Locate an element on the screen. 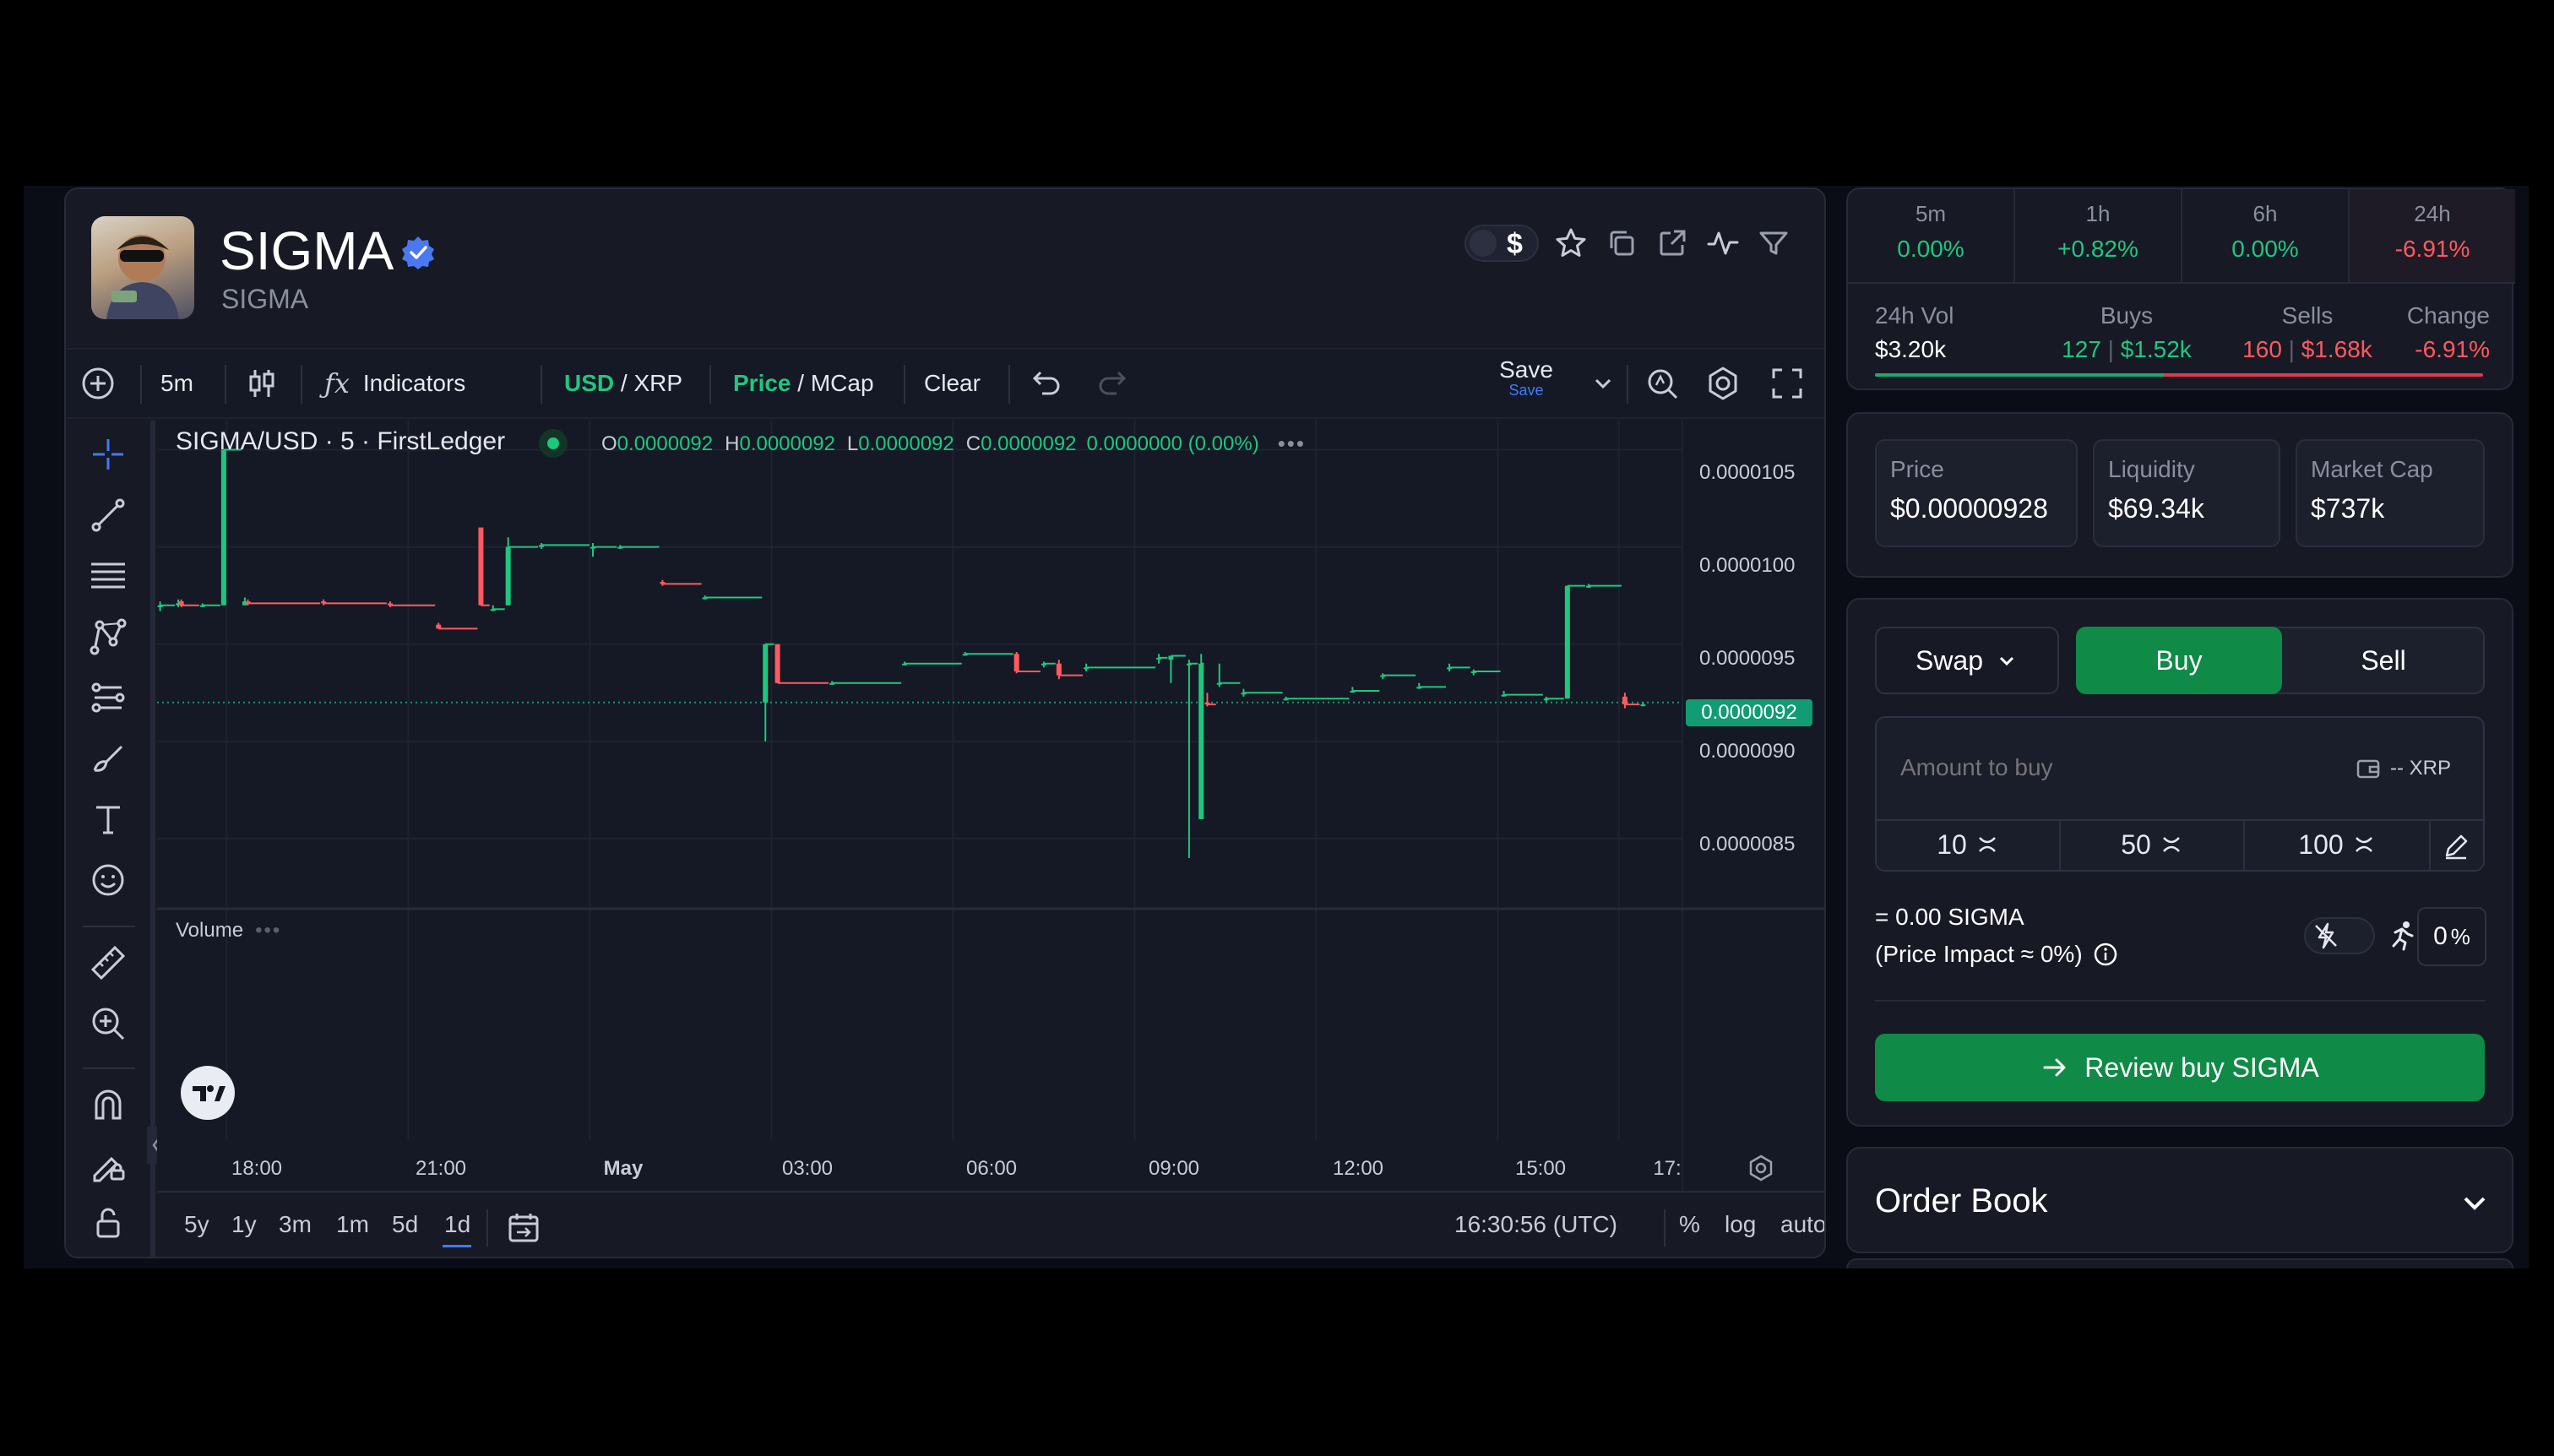  candle-type-icon is located at coordinates (261, 383).